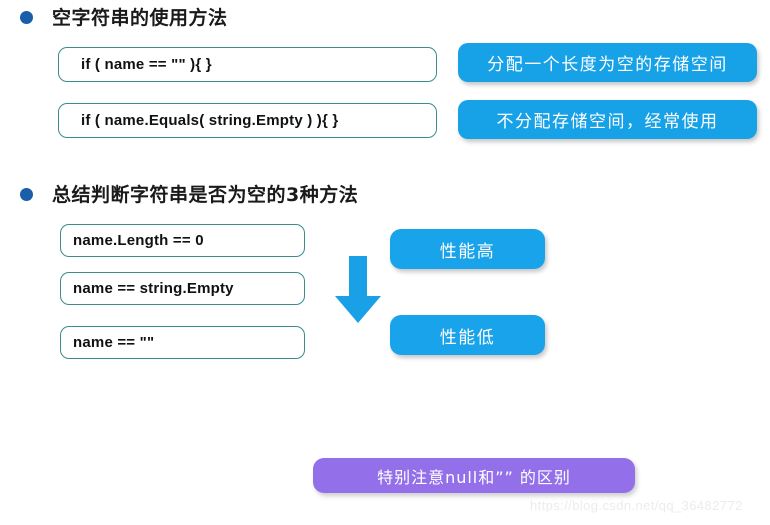 Image resolution: width=770 pixels, height=525 pixels. I want to click on callout-no-allocation-frequently-used: 不分配存储空间，经常使用, so click(607, 119).